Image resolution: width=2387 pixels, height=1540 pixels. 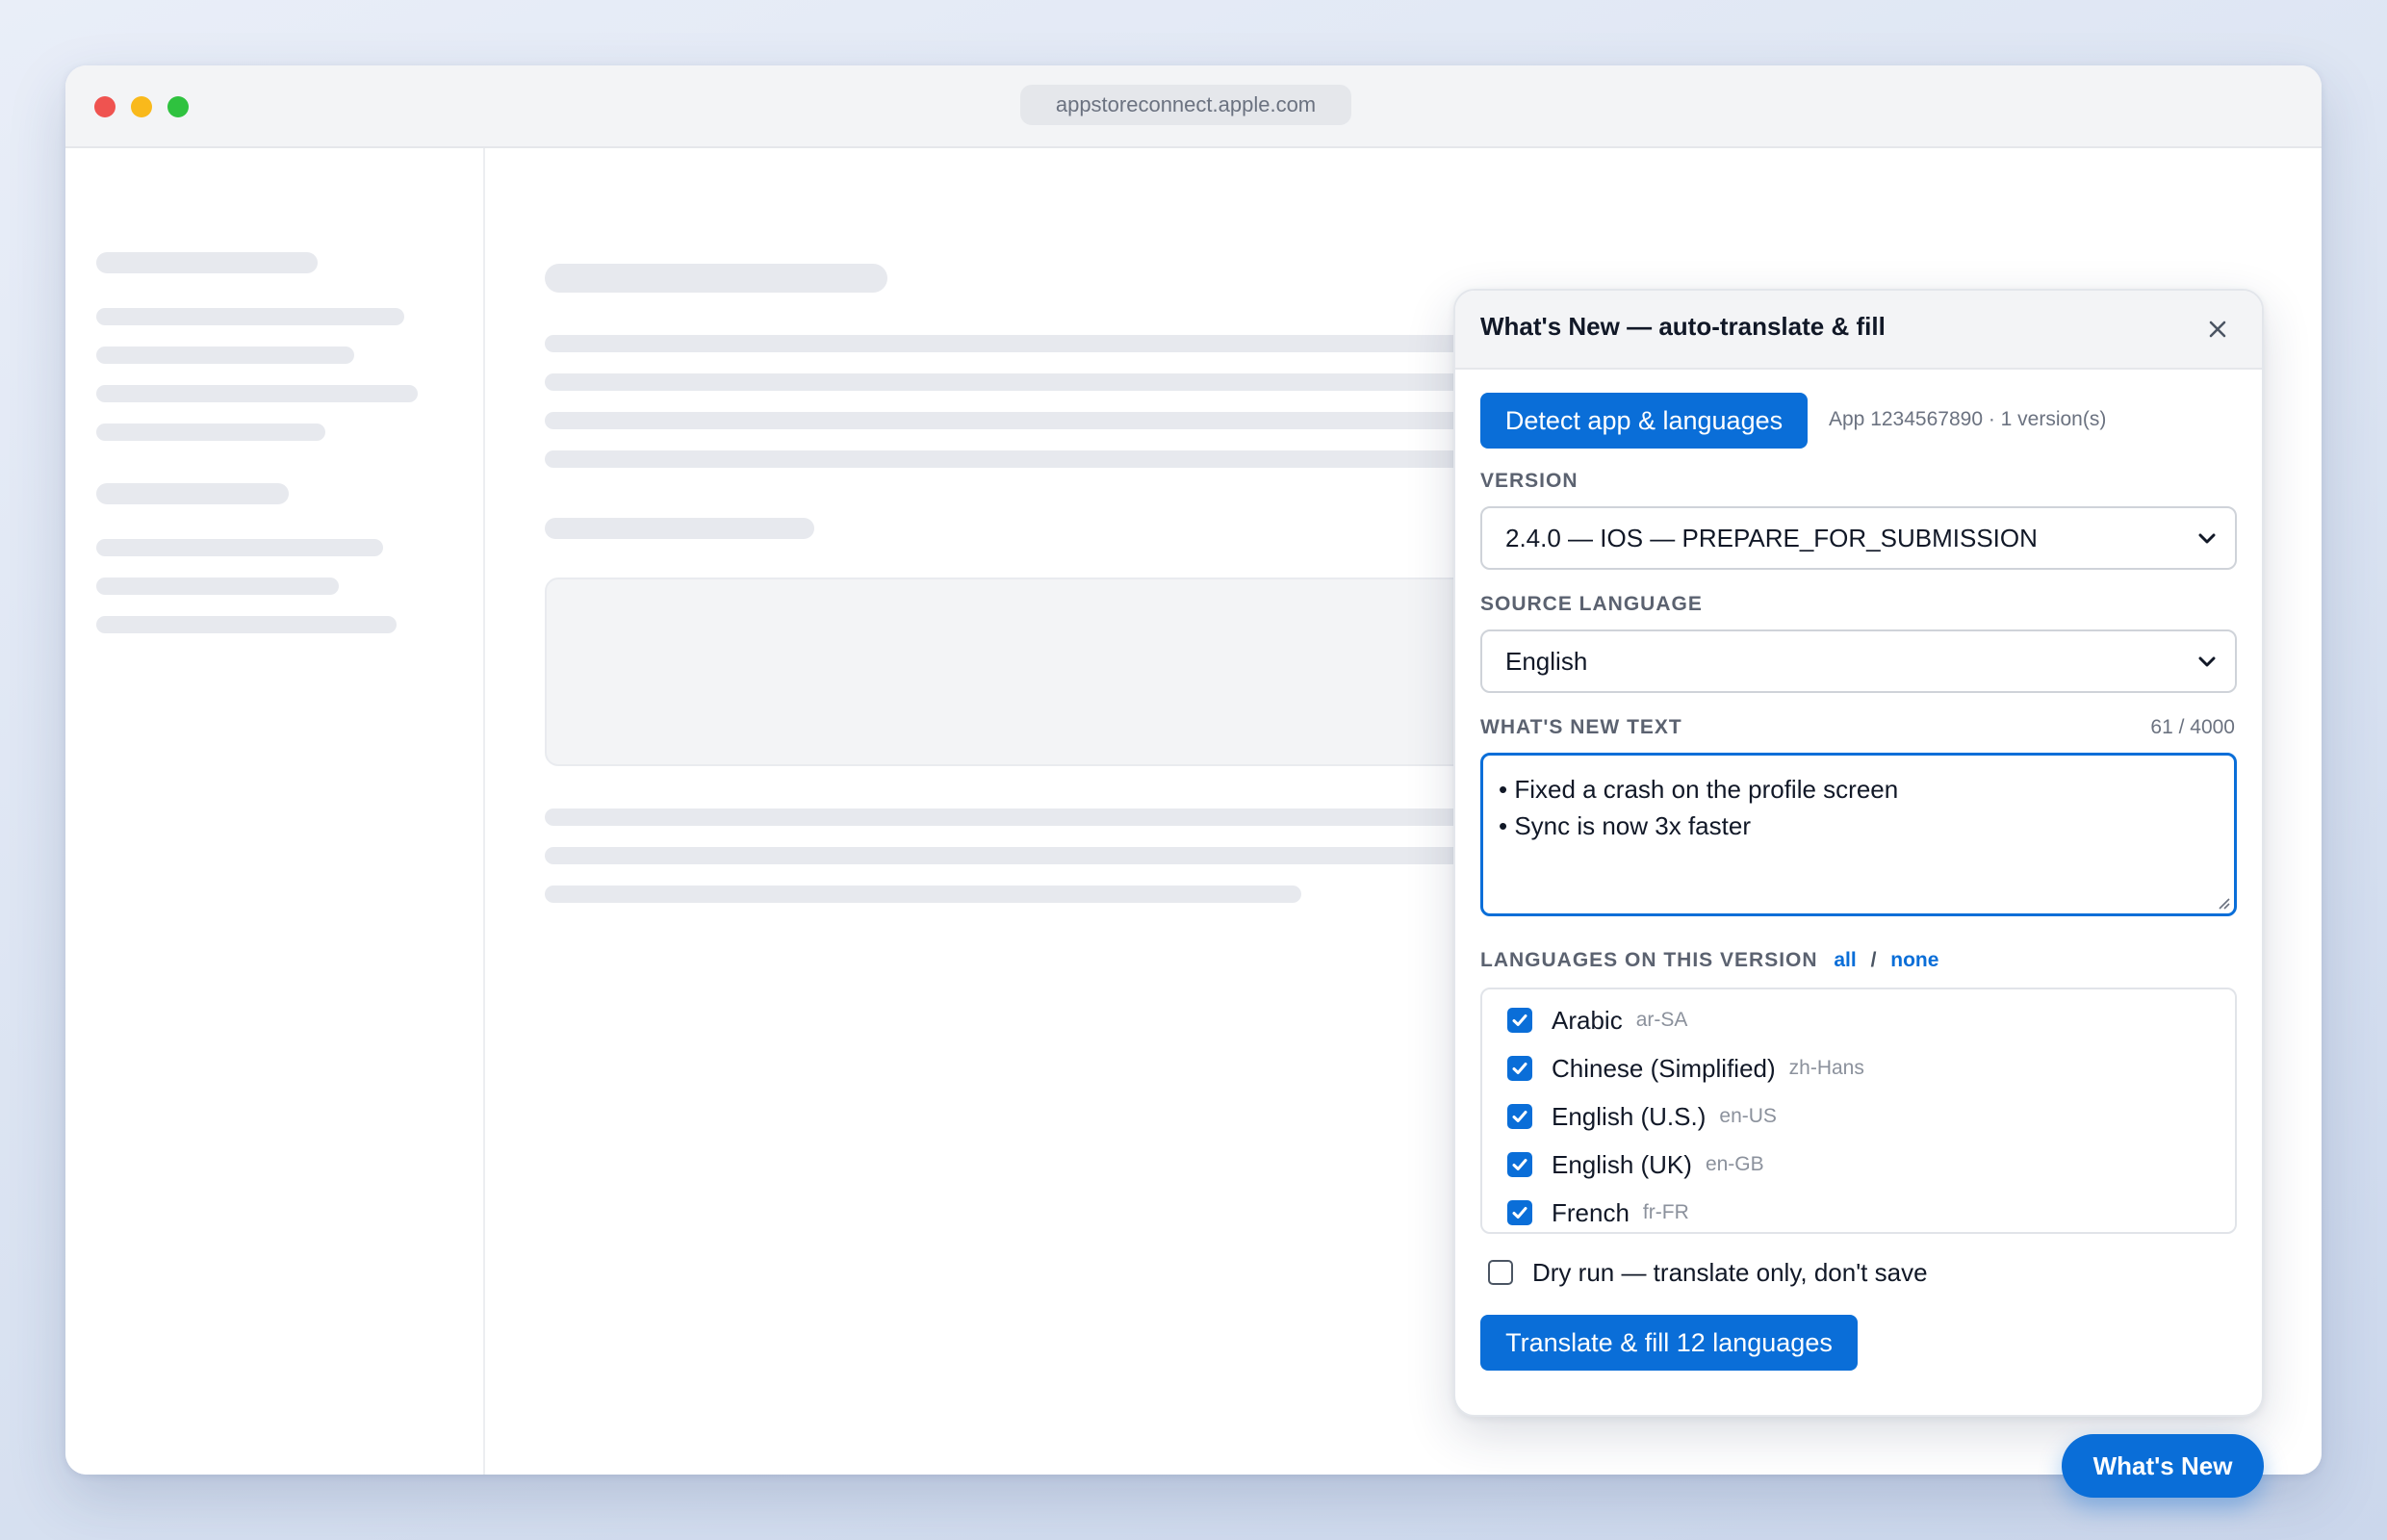 I want to click on whats-new-text-label: WHAT'S NEW TEXT, so click(x=1581, y=727).